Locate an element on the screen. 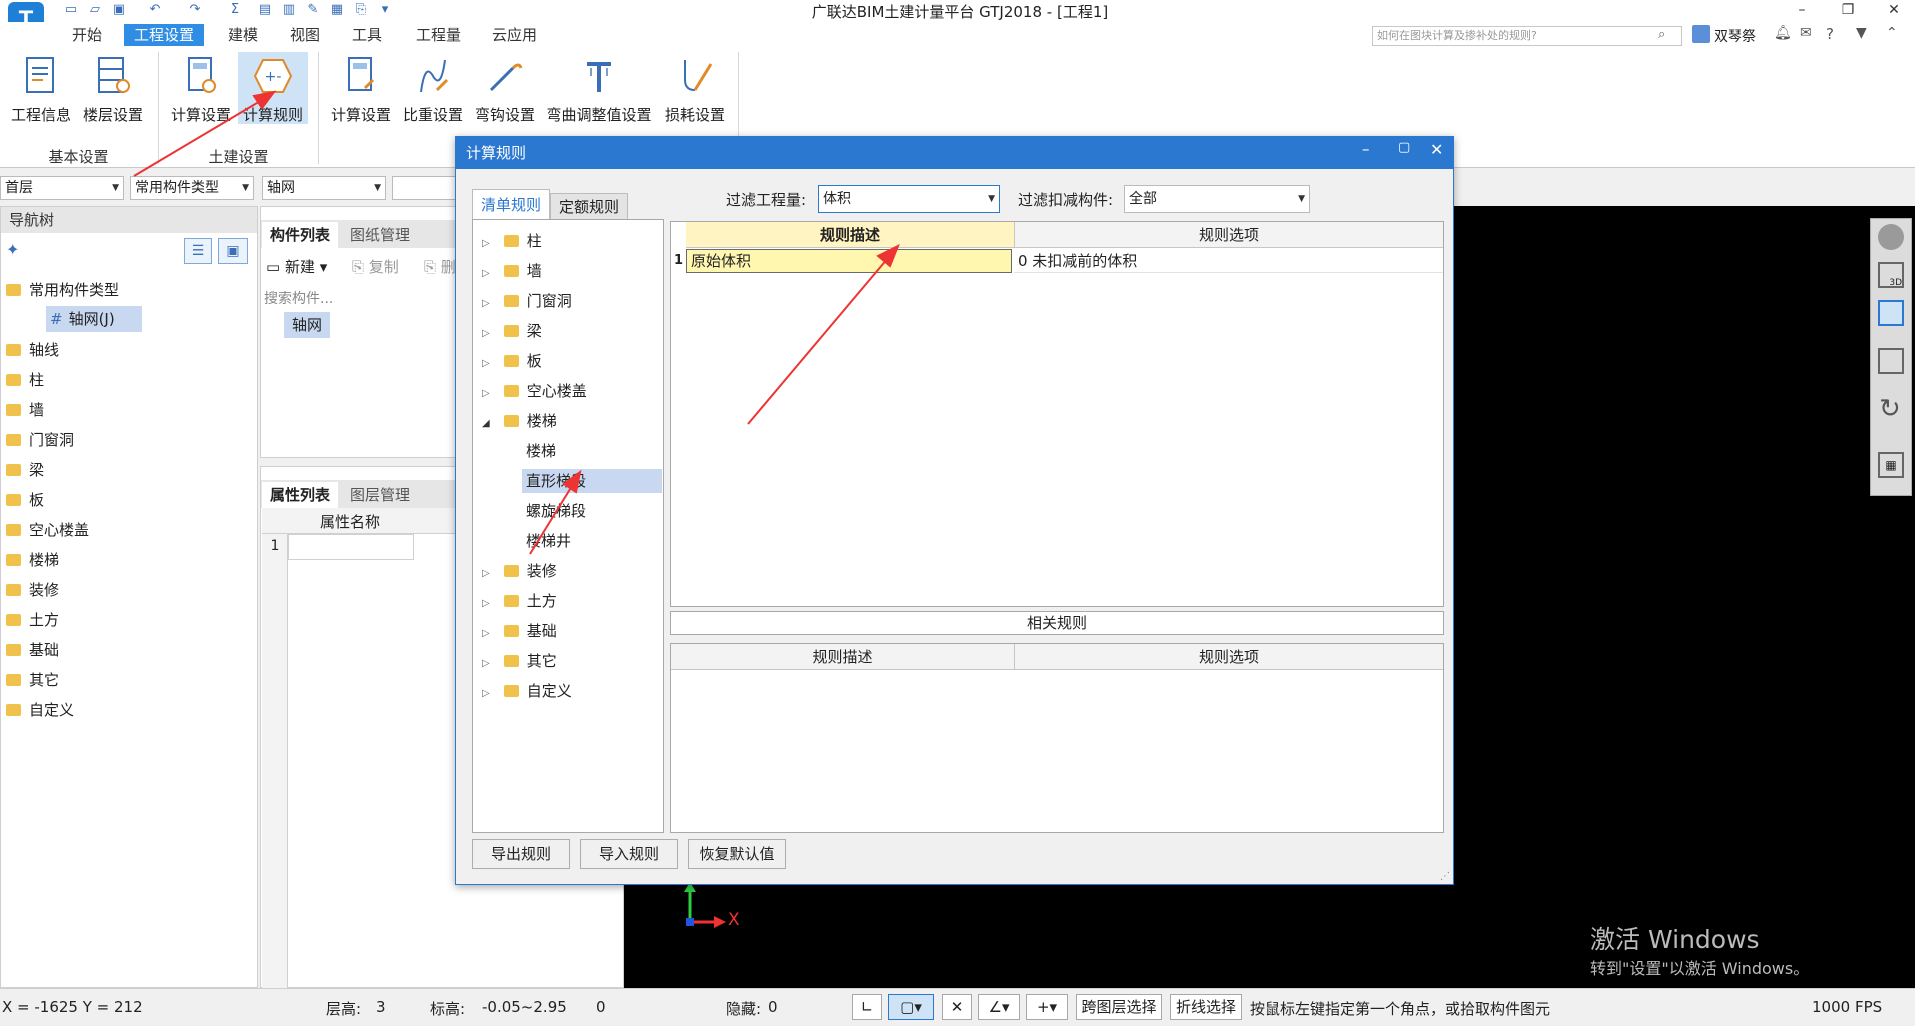 The image size is (1915, 1026). add-point-icon: +▾ is located at coordinates (1047, 1007).